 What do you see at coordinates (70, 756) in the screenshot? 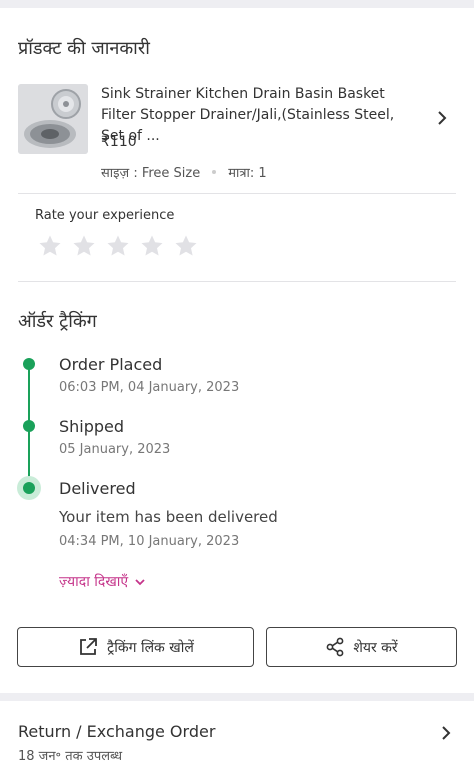
I see `return-exchange-subtitle: 18 जन॰ तक उपलब्ध` at bounding box center [70, 756].